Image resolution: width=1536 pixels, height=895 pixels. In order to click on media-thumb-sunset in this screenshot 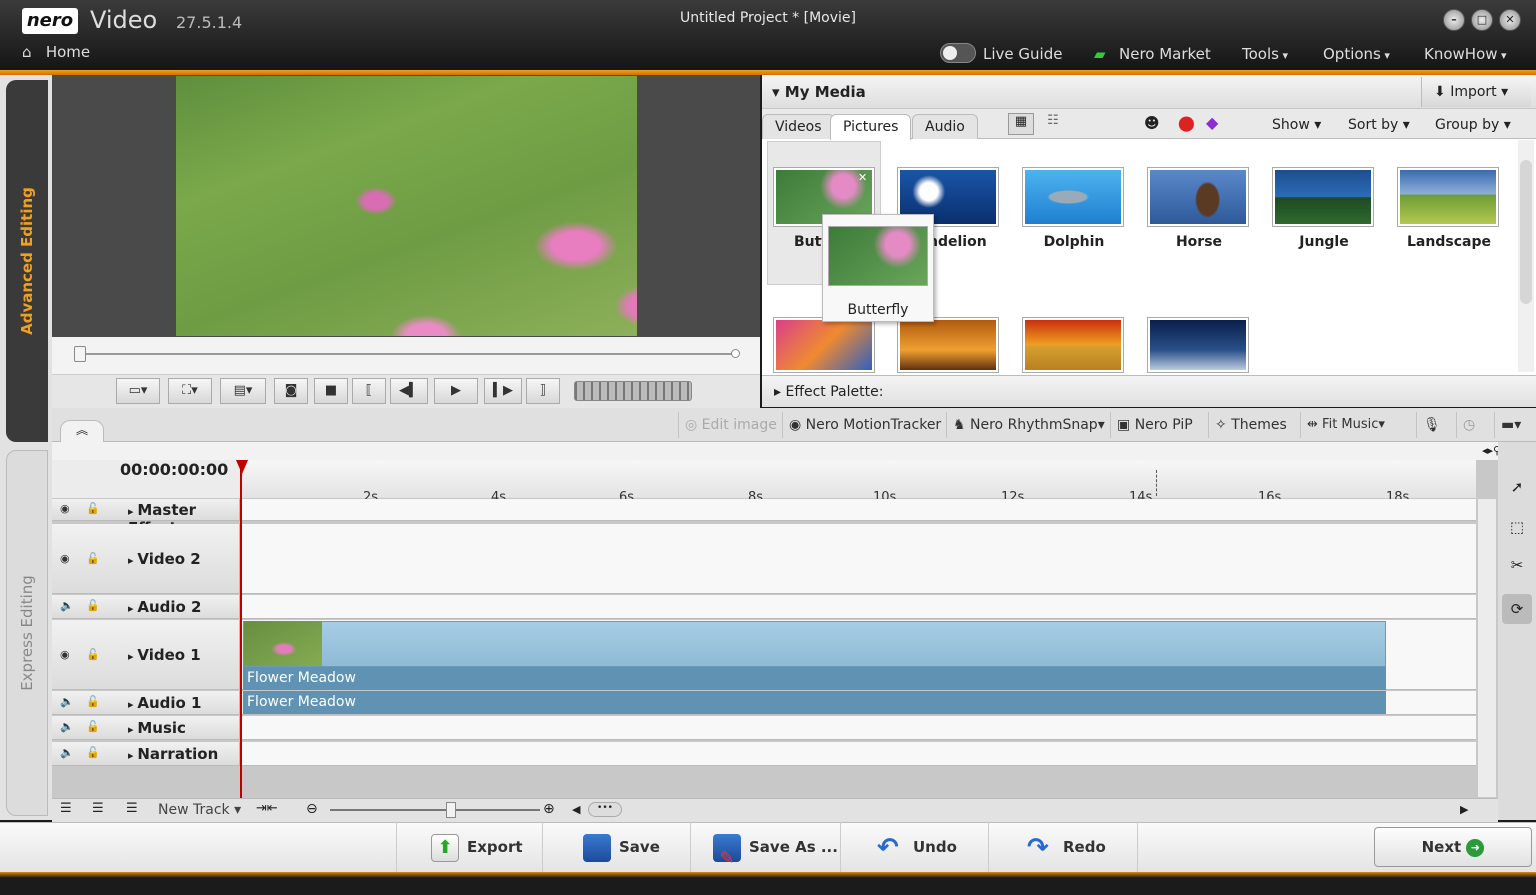, I will do `click(1073, 345)`.